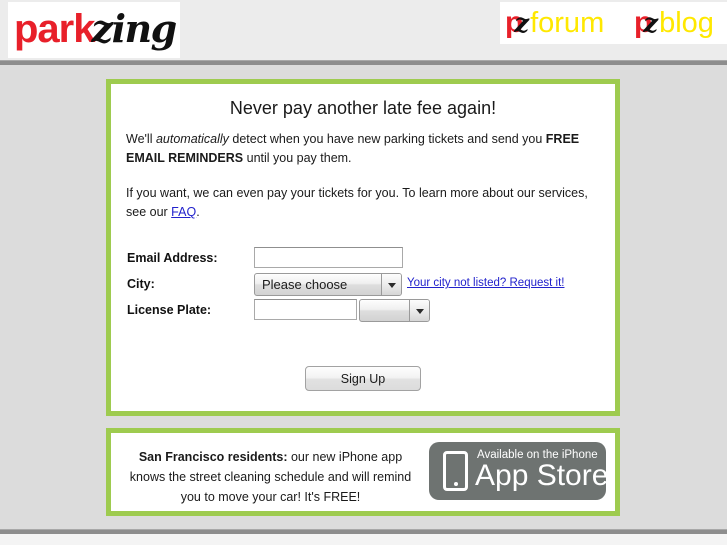  Describe the element at coordinates (542, 475) in the screenshot. I see `app-store-badge-main-label: App Store` at that location.